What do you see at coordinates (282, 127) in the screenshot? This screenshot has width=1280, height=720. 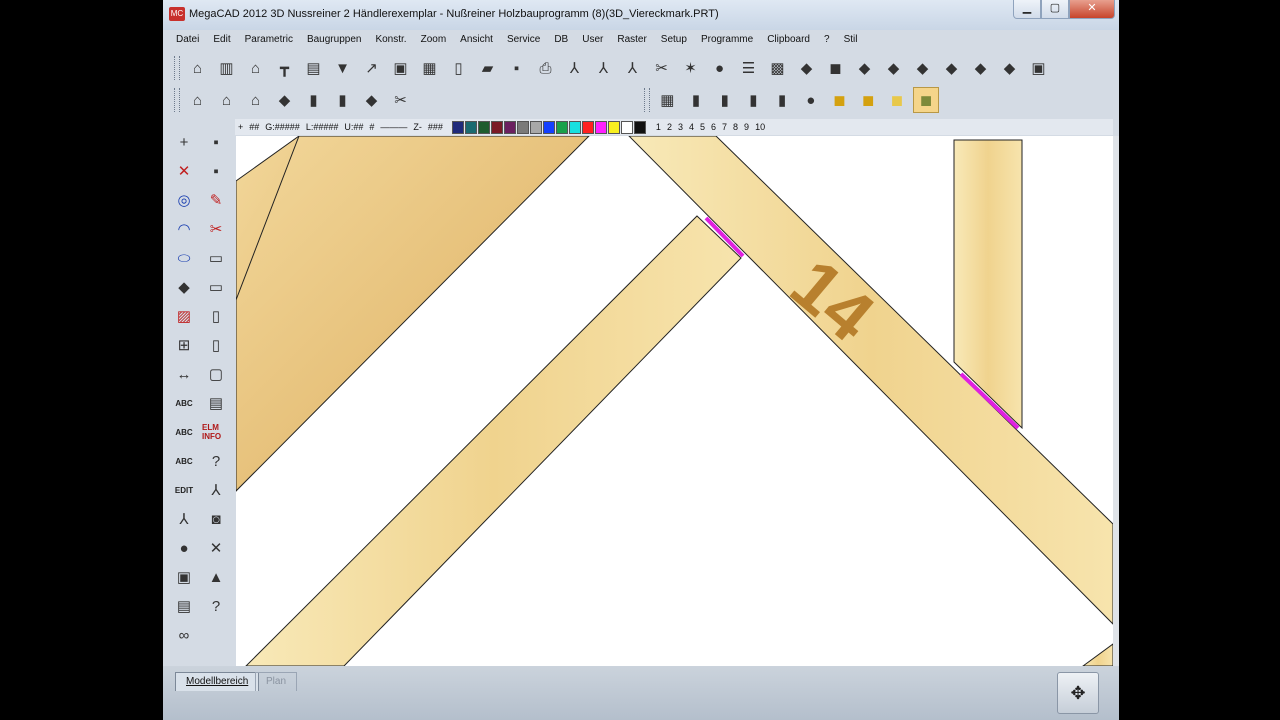 I see `status-g: G:#####` at bounding box center [282, 127].